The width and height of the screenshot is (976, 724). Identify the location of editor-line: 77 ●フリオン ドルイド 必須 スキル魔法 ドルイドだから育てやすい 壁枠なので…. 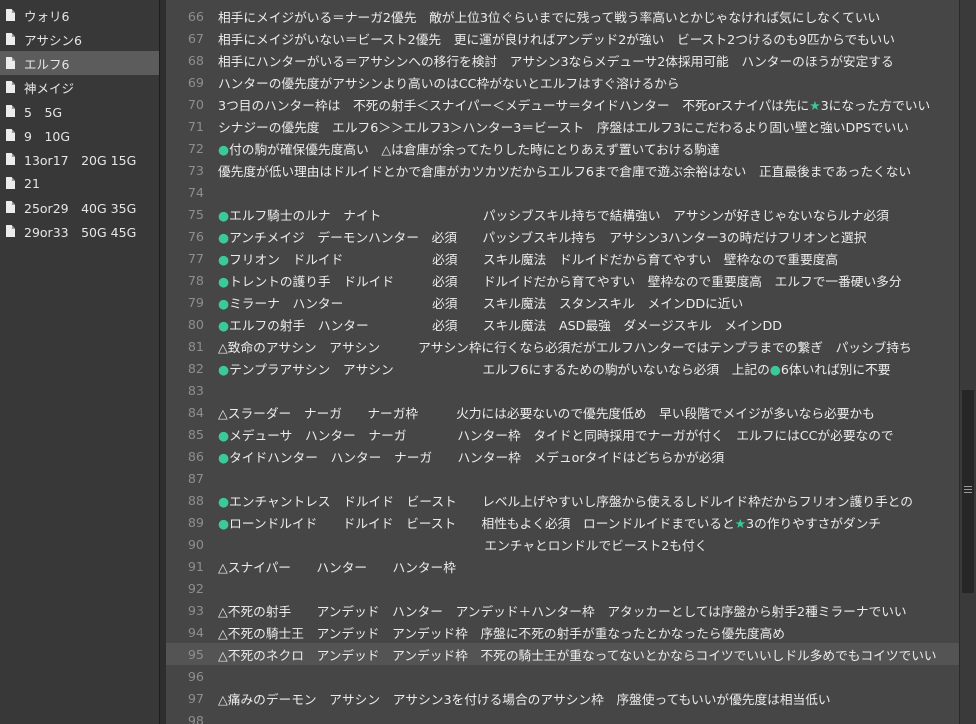
(562, 258).